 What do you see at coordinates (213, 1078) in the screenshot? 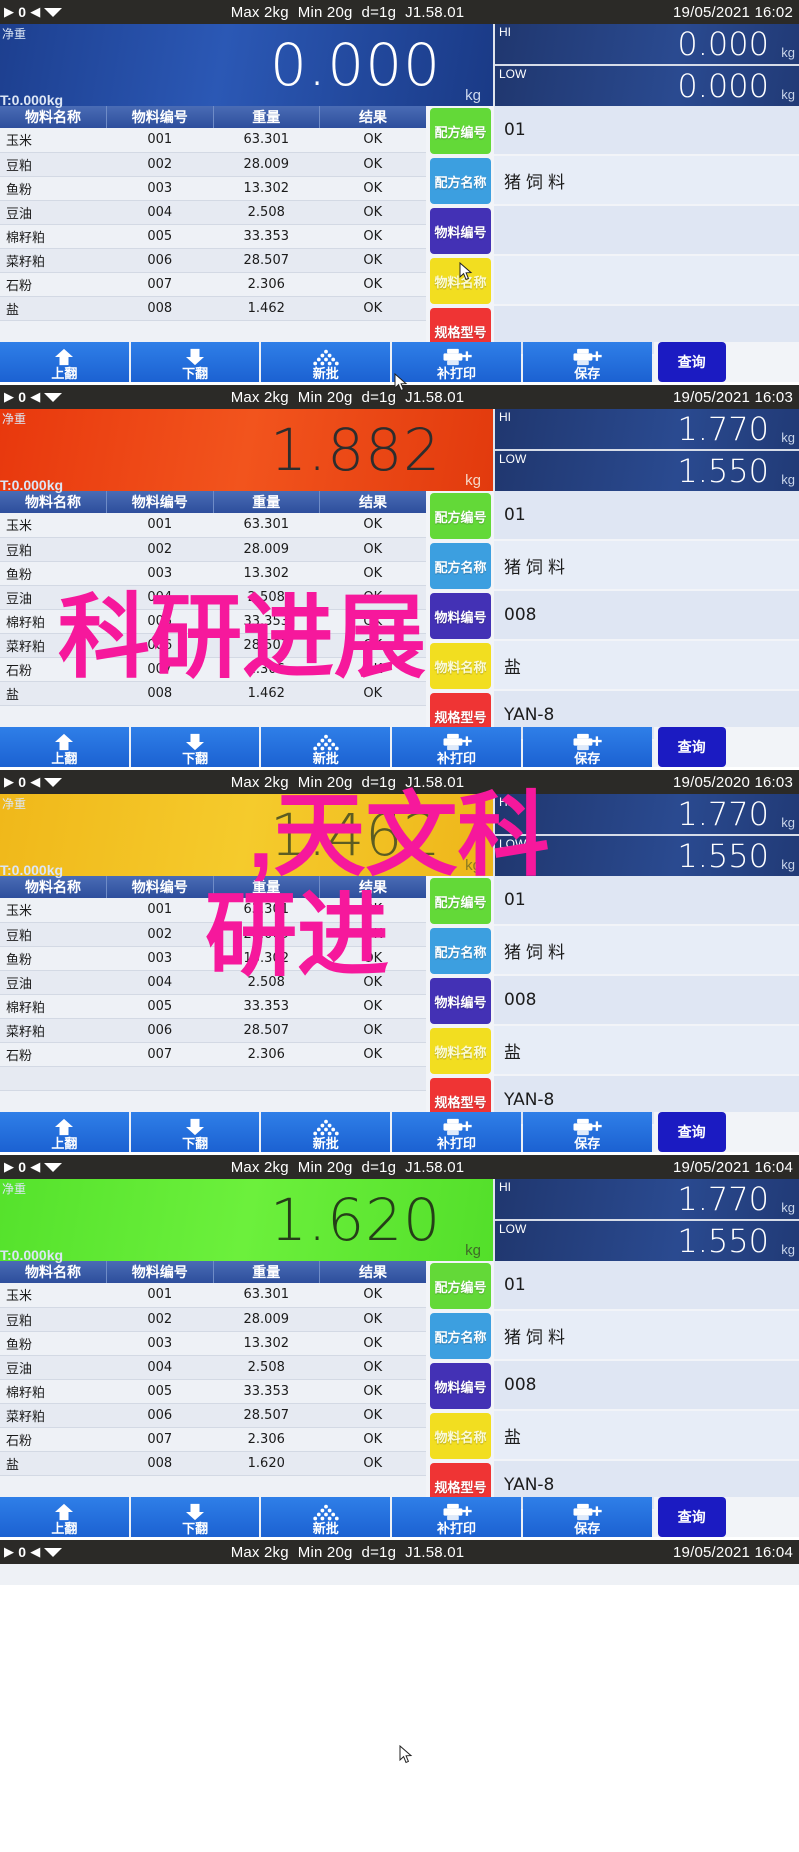
I see `table-row` at bounding box center [213, 1078].